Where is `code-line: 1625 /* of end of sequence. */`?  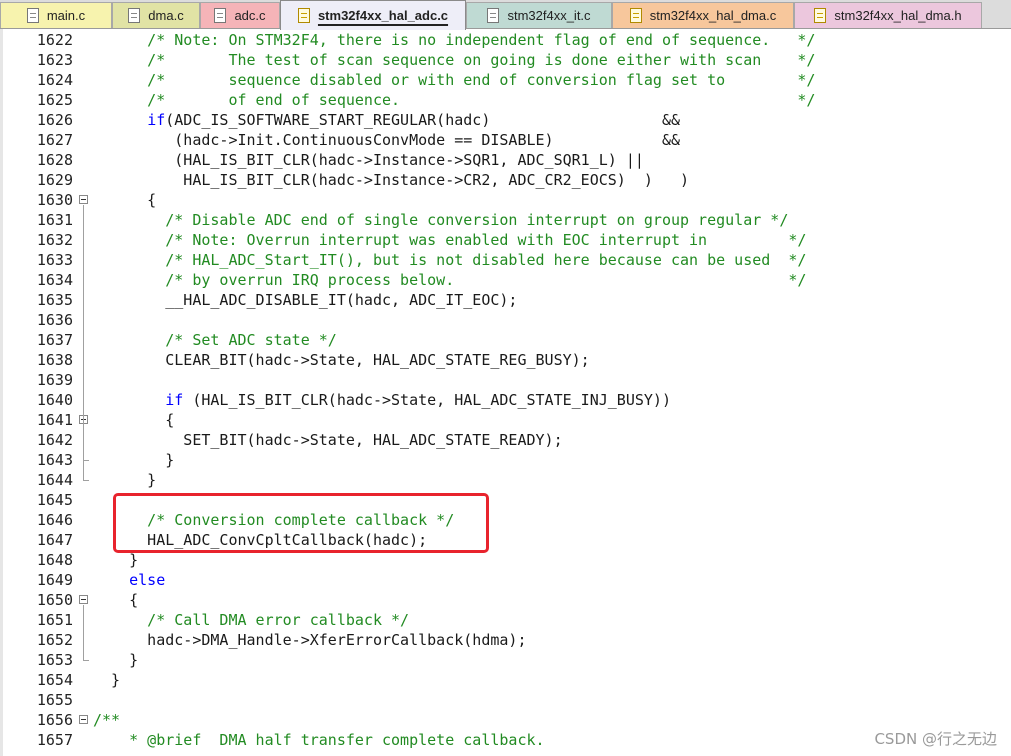
code-line: 1625 /* of end of sequence. */ is located at coordinates (505, 100).